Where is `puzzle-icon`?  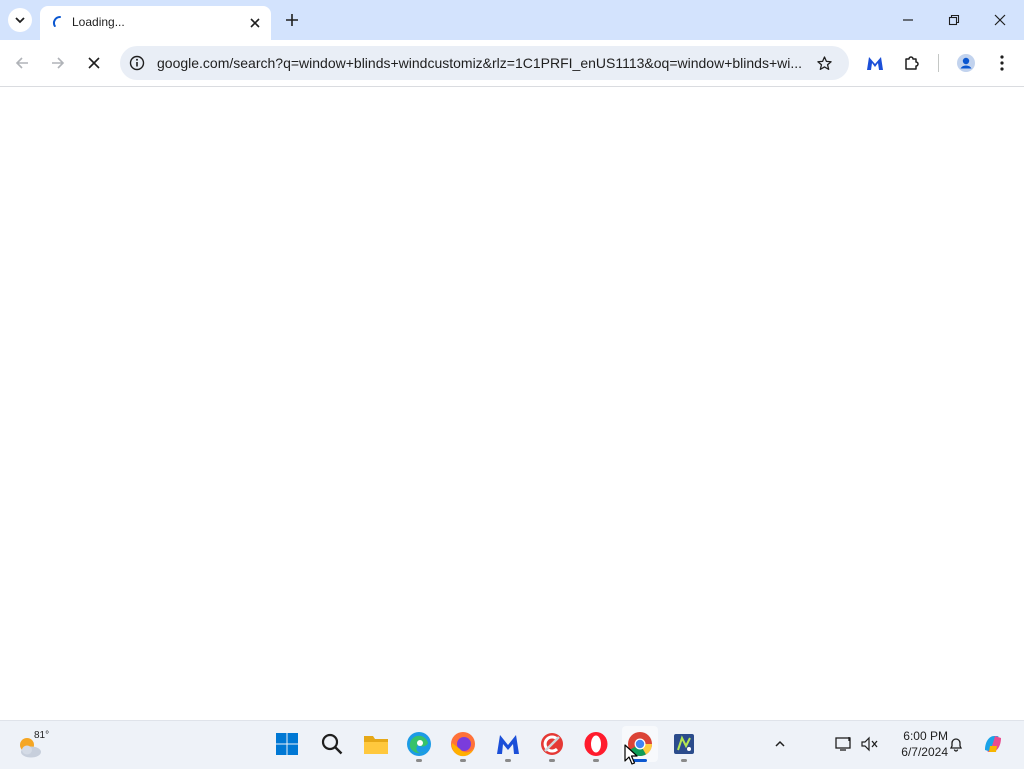
puzzle-icon is located at coordinates (912, 63).